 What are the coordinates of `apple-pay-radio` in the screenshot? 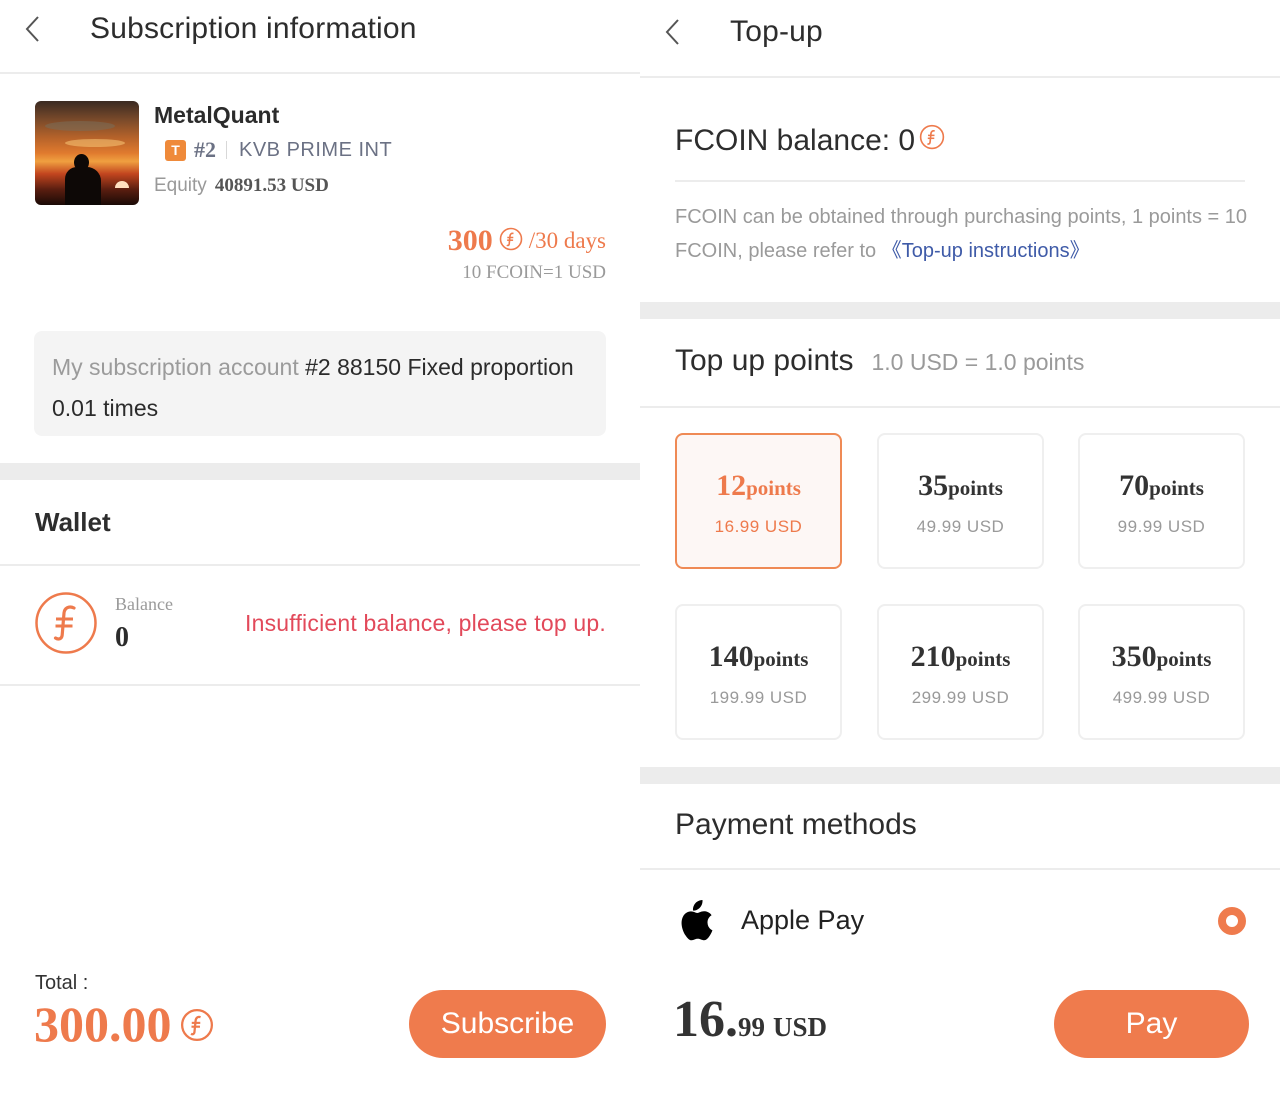 It's located at (1232, 921).